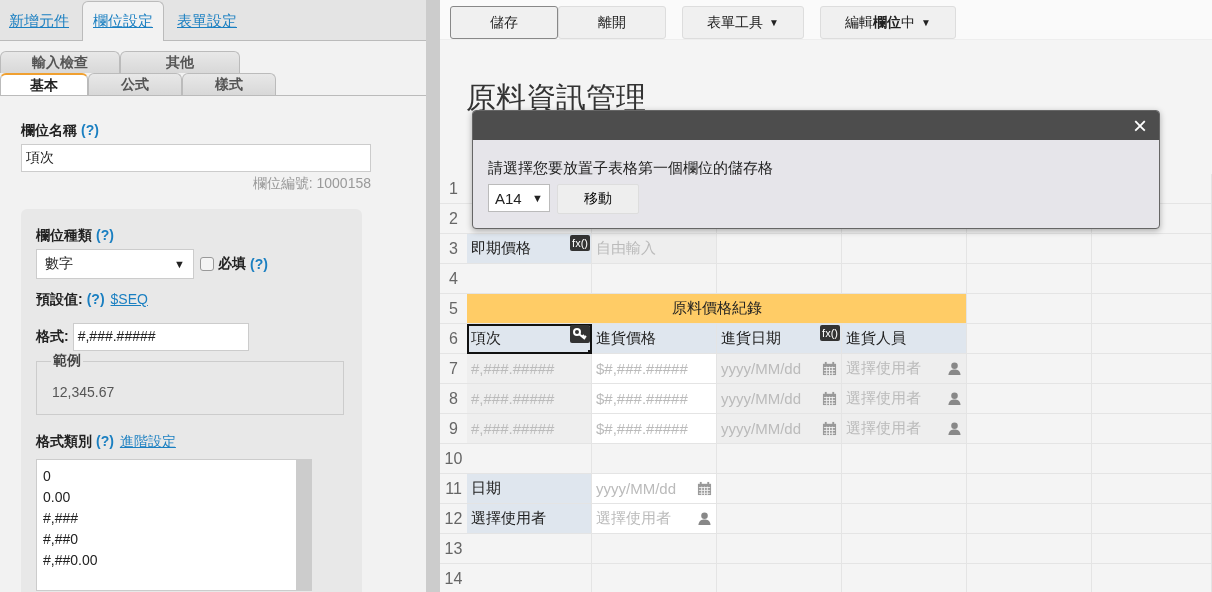  Describe the element at coordinates (123, 21) in the screenshot. I see `panel-tab: 欄位設定` at that location.